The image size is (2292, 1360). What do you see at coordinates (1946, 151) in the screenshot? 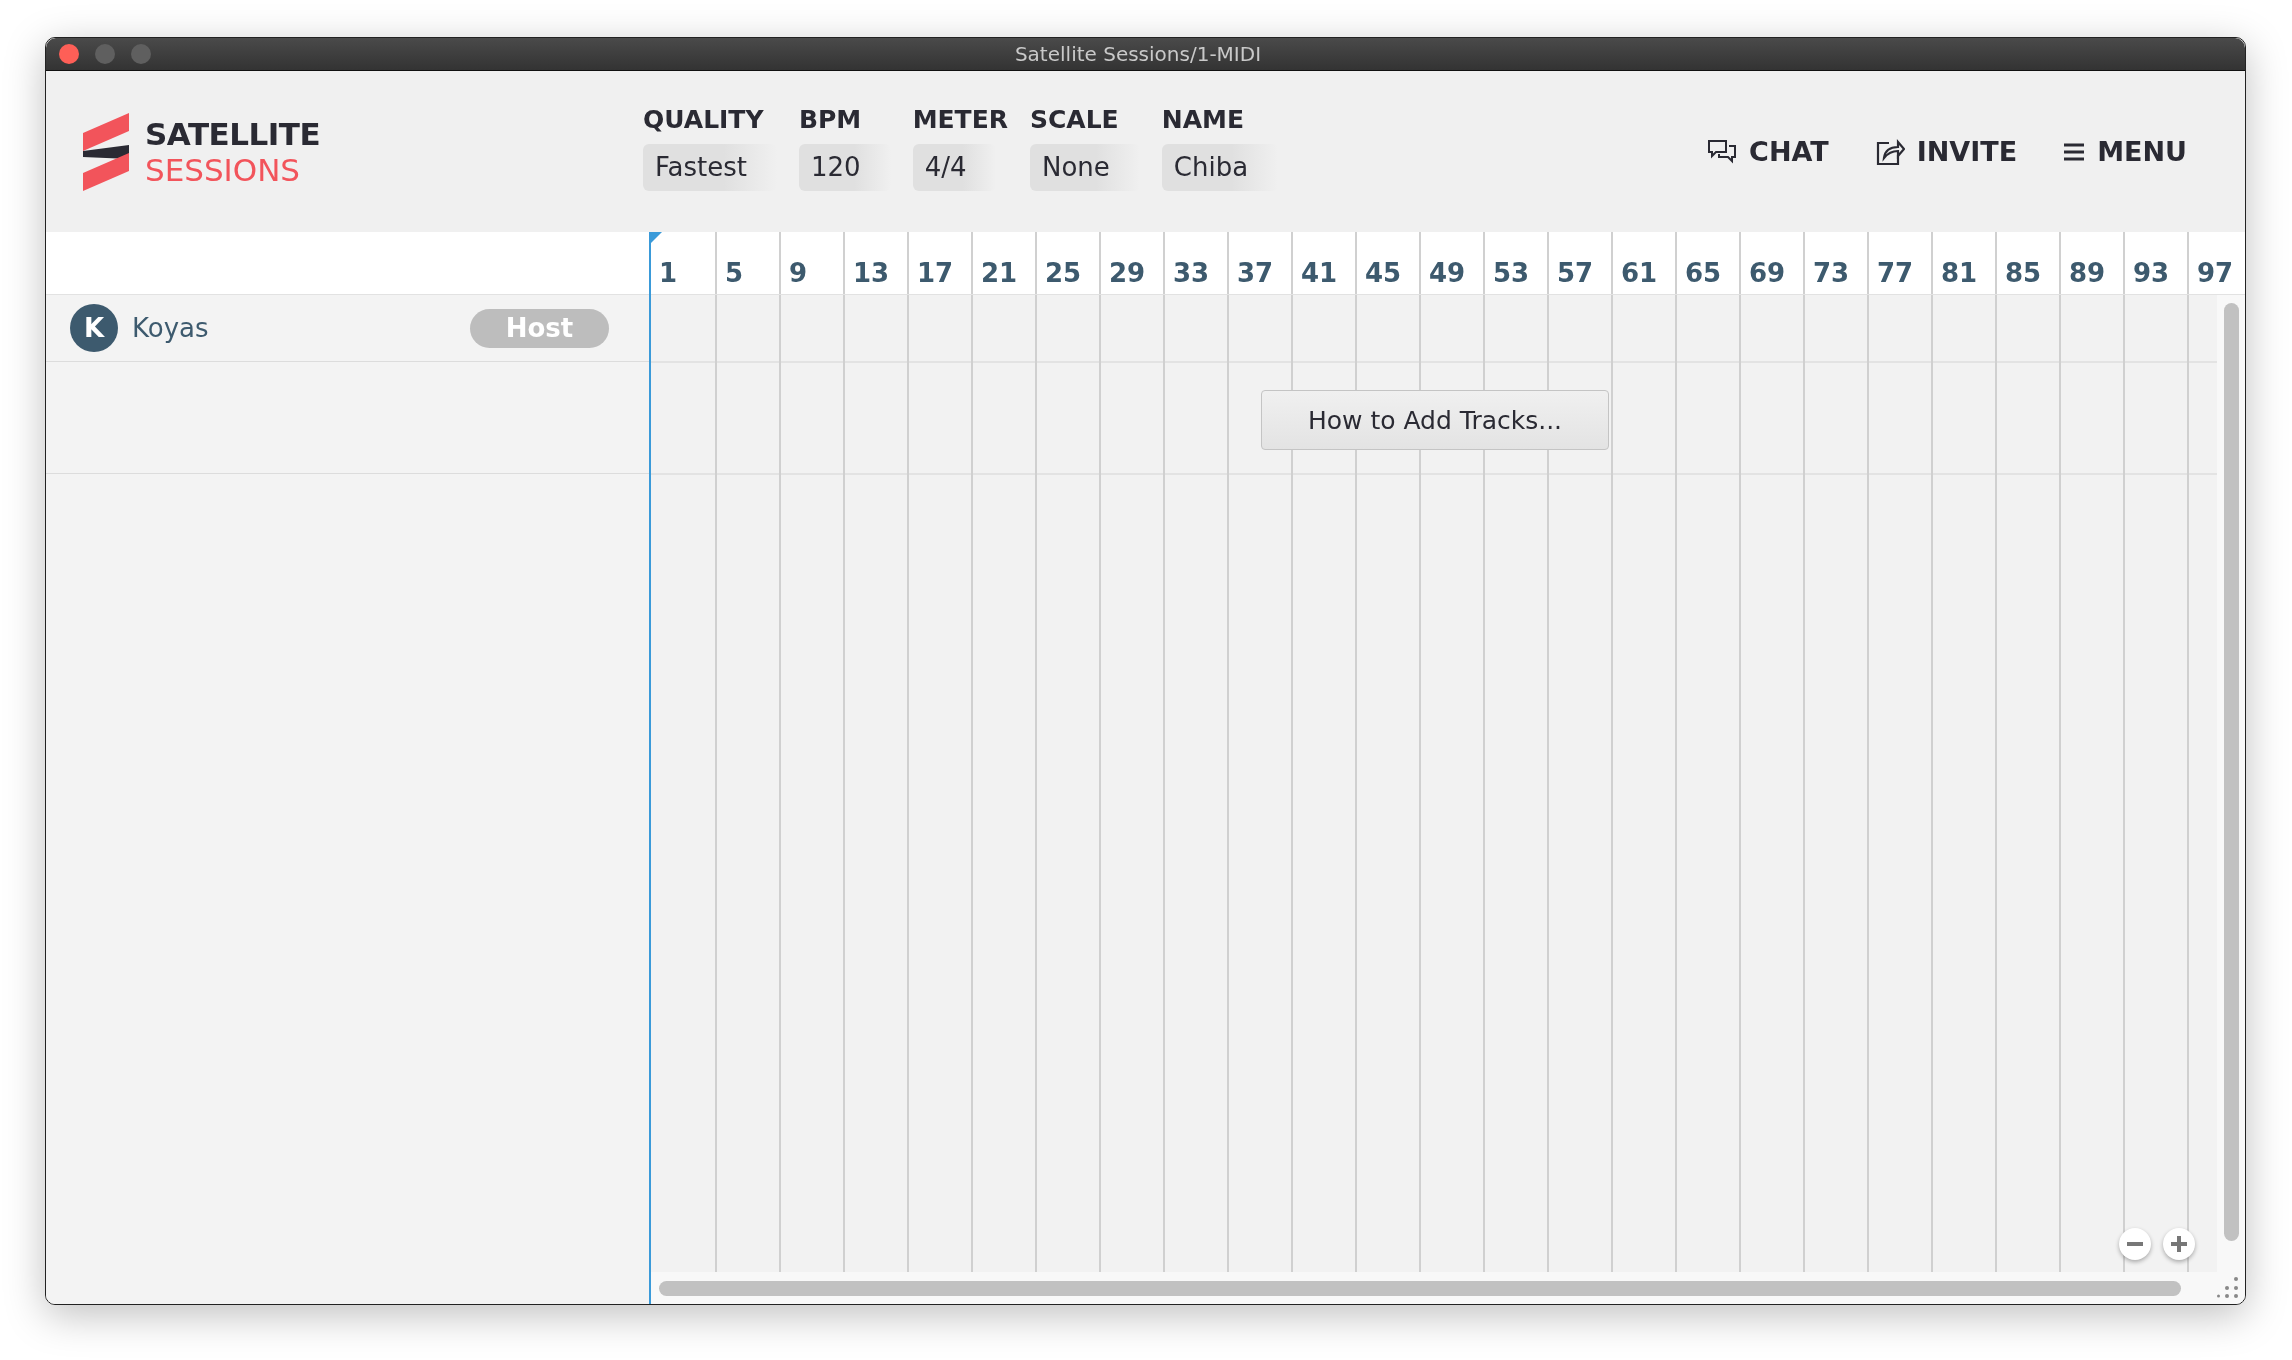
I see `invite-button: INVITE` at bounding box center [1946, 151].